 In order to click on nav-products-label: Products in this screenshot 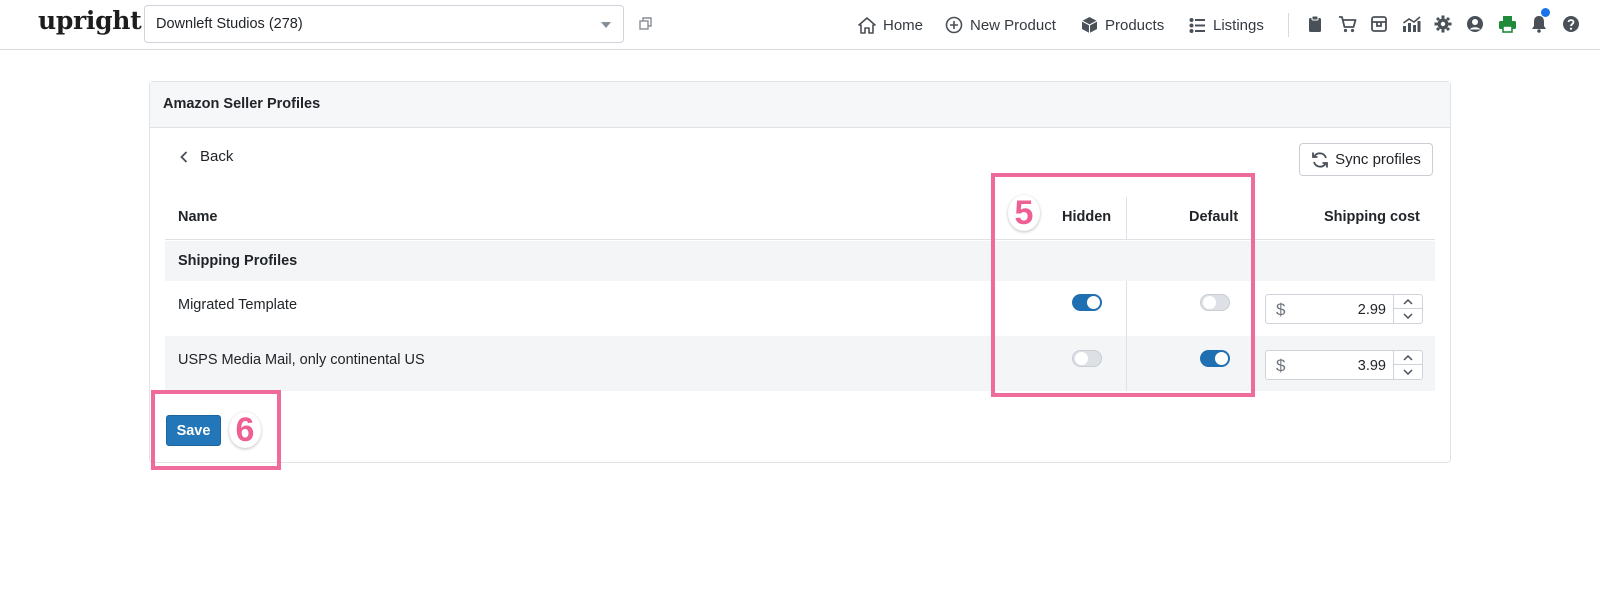, I will do `click(1135, 25)`.